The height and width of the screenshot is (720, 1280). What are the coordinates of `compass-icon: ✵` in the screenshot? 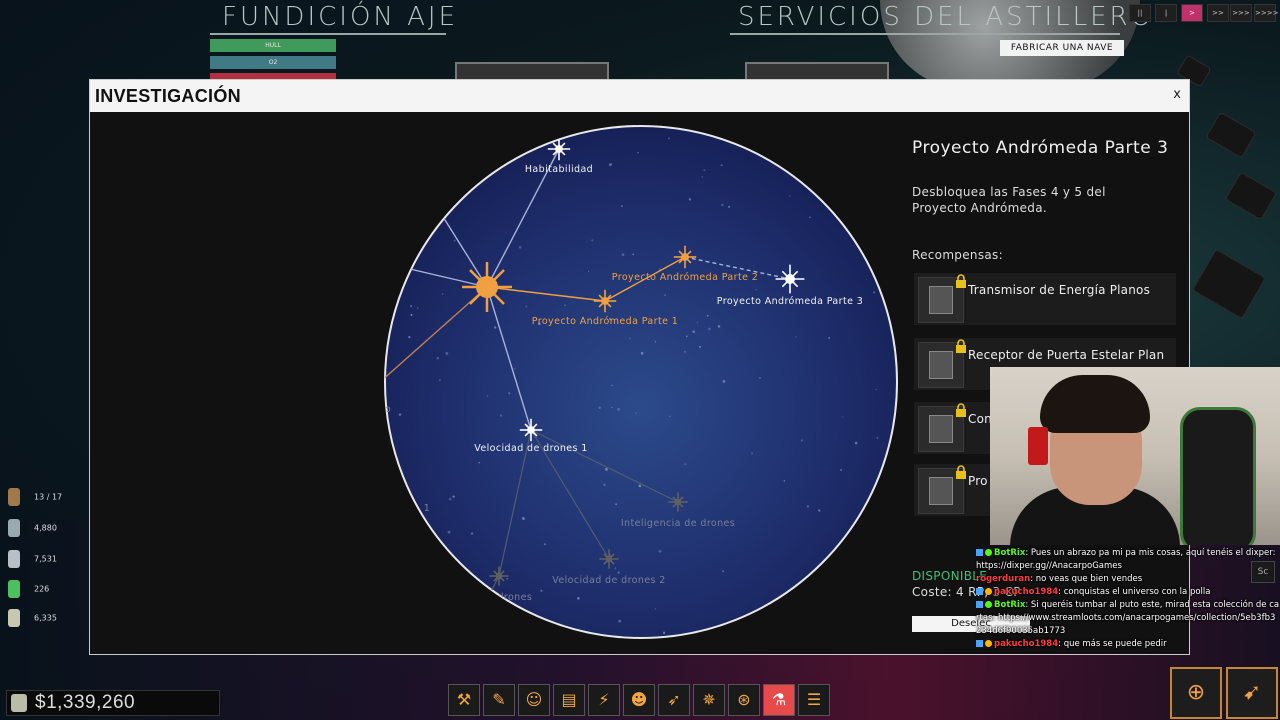 It's located at (709, 699).